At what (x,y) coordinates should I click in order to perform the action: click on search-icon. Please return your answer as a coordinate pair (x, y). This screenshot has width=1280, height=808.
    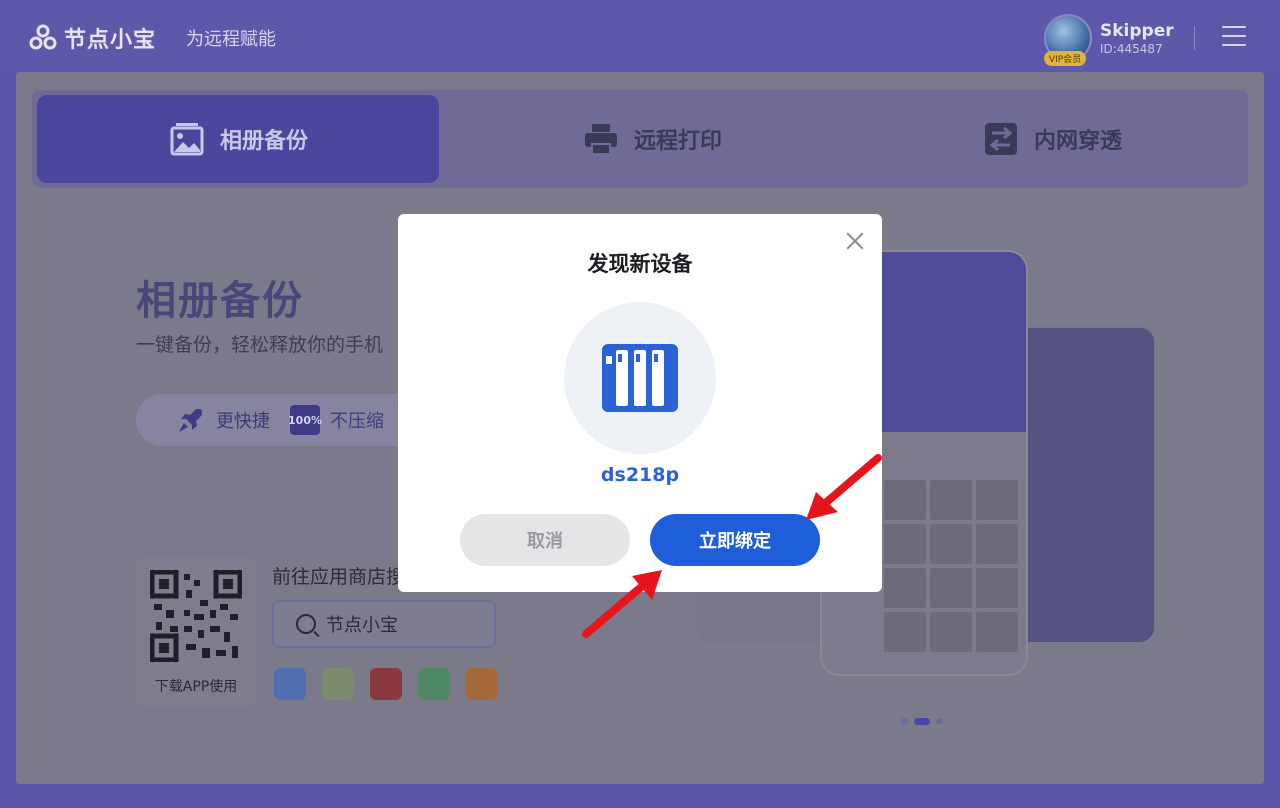
    Looking at the image, I should click on (306, 624).